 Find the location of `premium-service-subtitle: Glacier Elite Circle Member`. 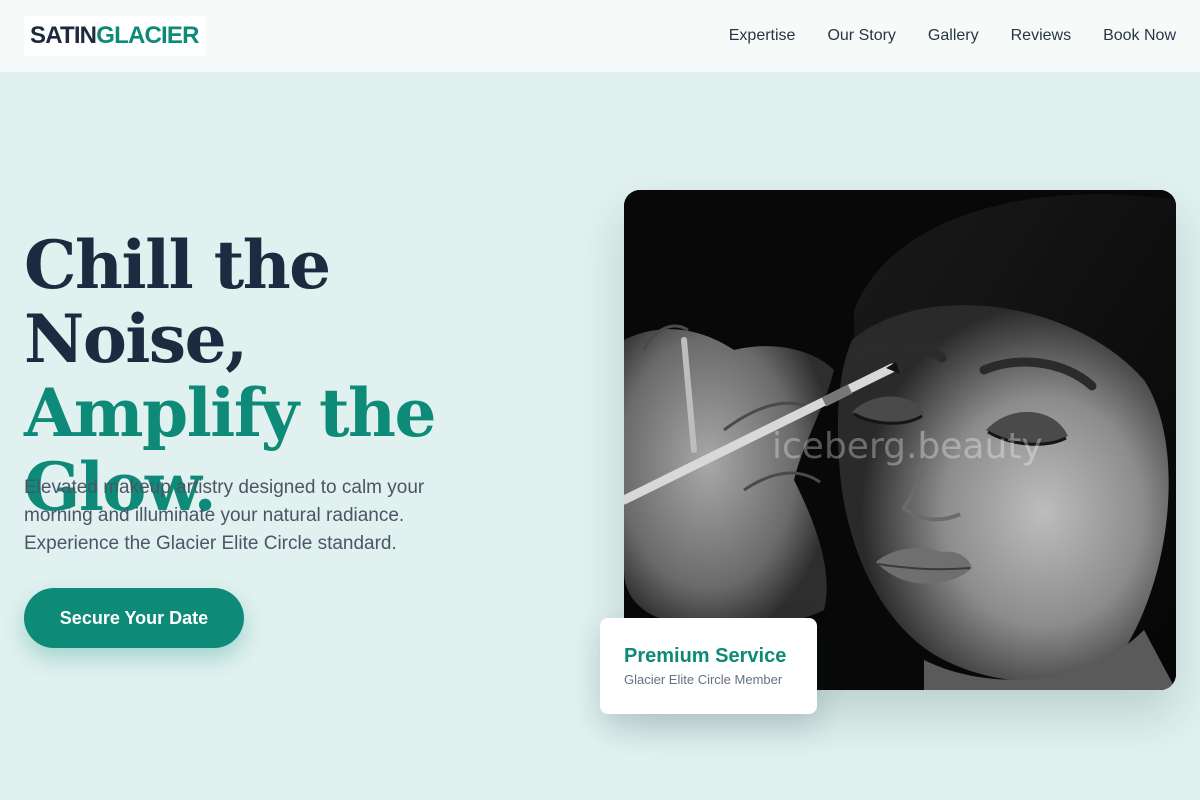

premium-service-subtitle: Glacier Elite Circle Member is located at coordinates (703, 679).